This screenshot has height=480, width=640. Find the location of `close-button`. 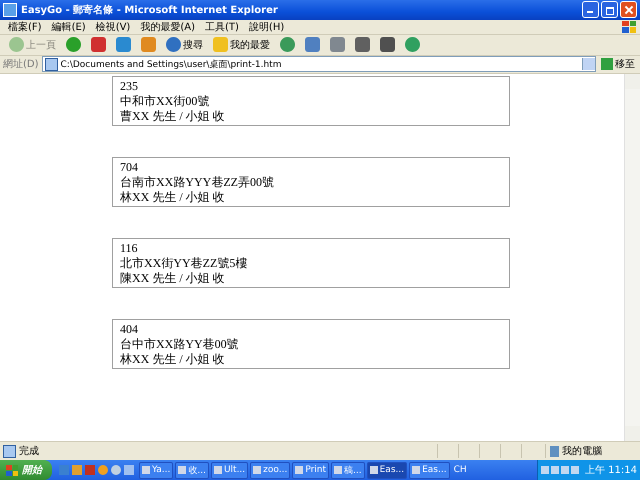

close-button is located at coordinates (628, 9).